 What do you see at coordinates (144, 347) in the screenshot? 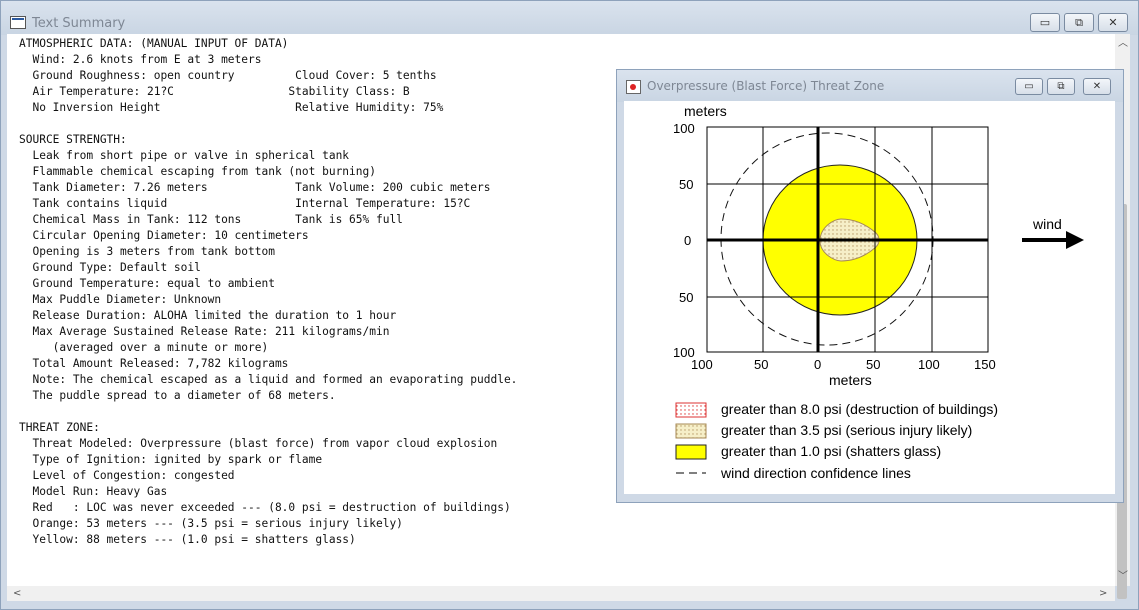
I see `summary-line: (averaged over a minute or more)` at bounding box center [144, 347].